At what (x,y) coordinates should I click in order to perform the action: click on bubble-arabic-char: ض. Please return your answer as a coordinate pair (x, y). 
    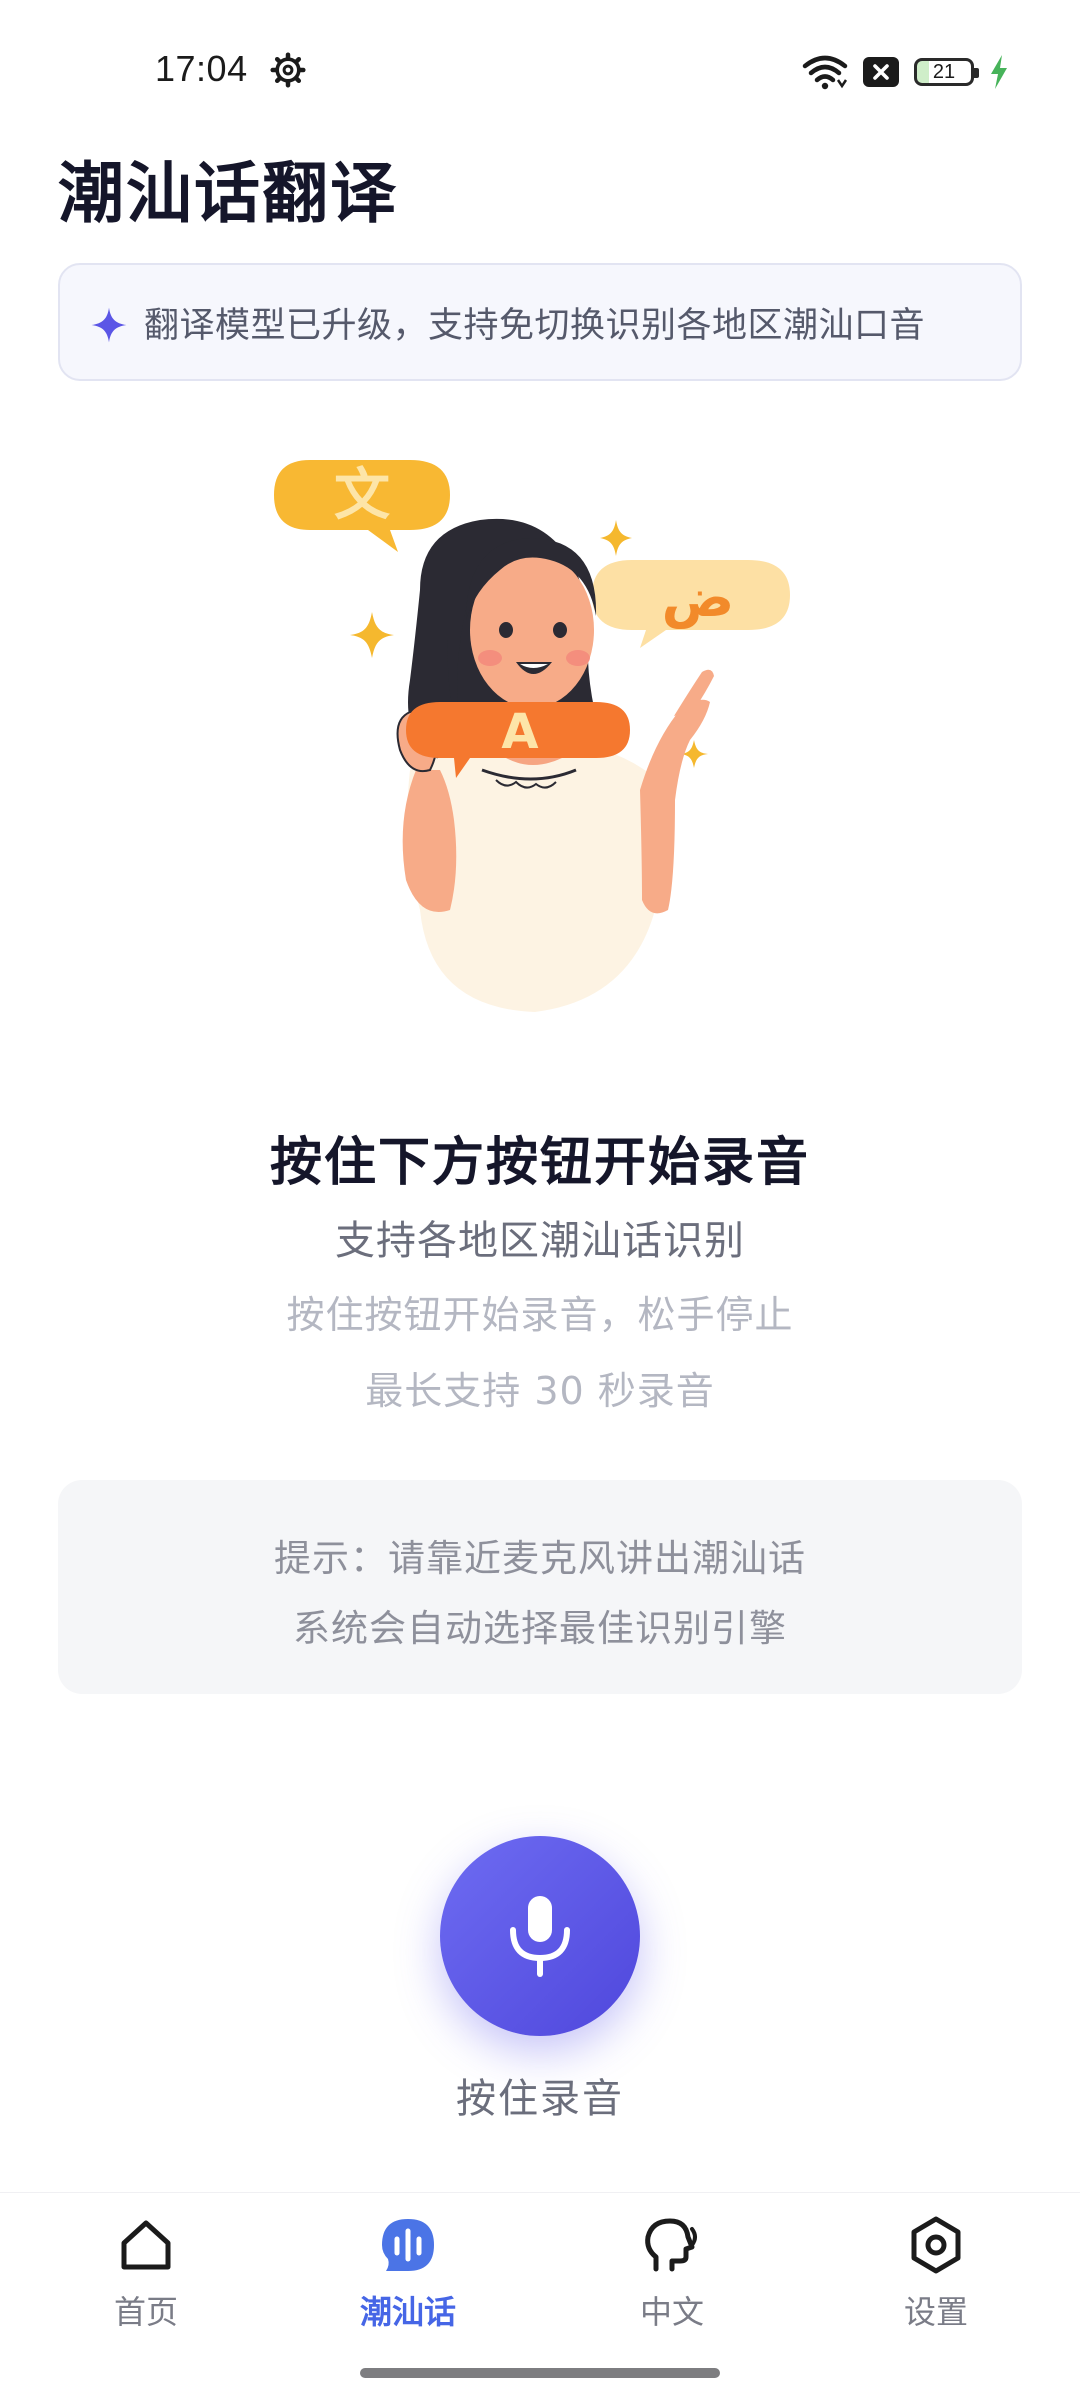
    Looking at the image, I should click on (698, 598).